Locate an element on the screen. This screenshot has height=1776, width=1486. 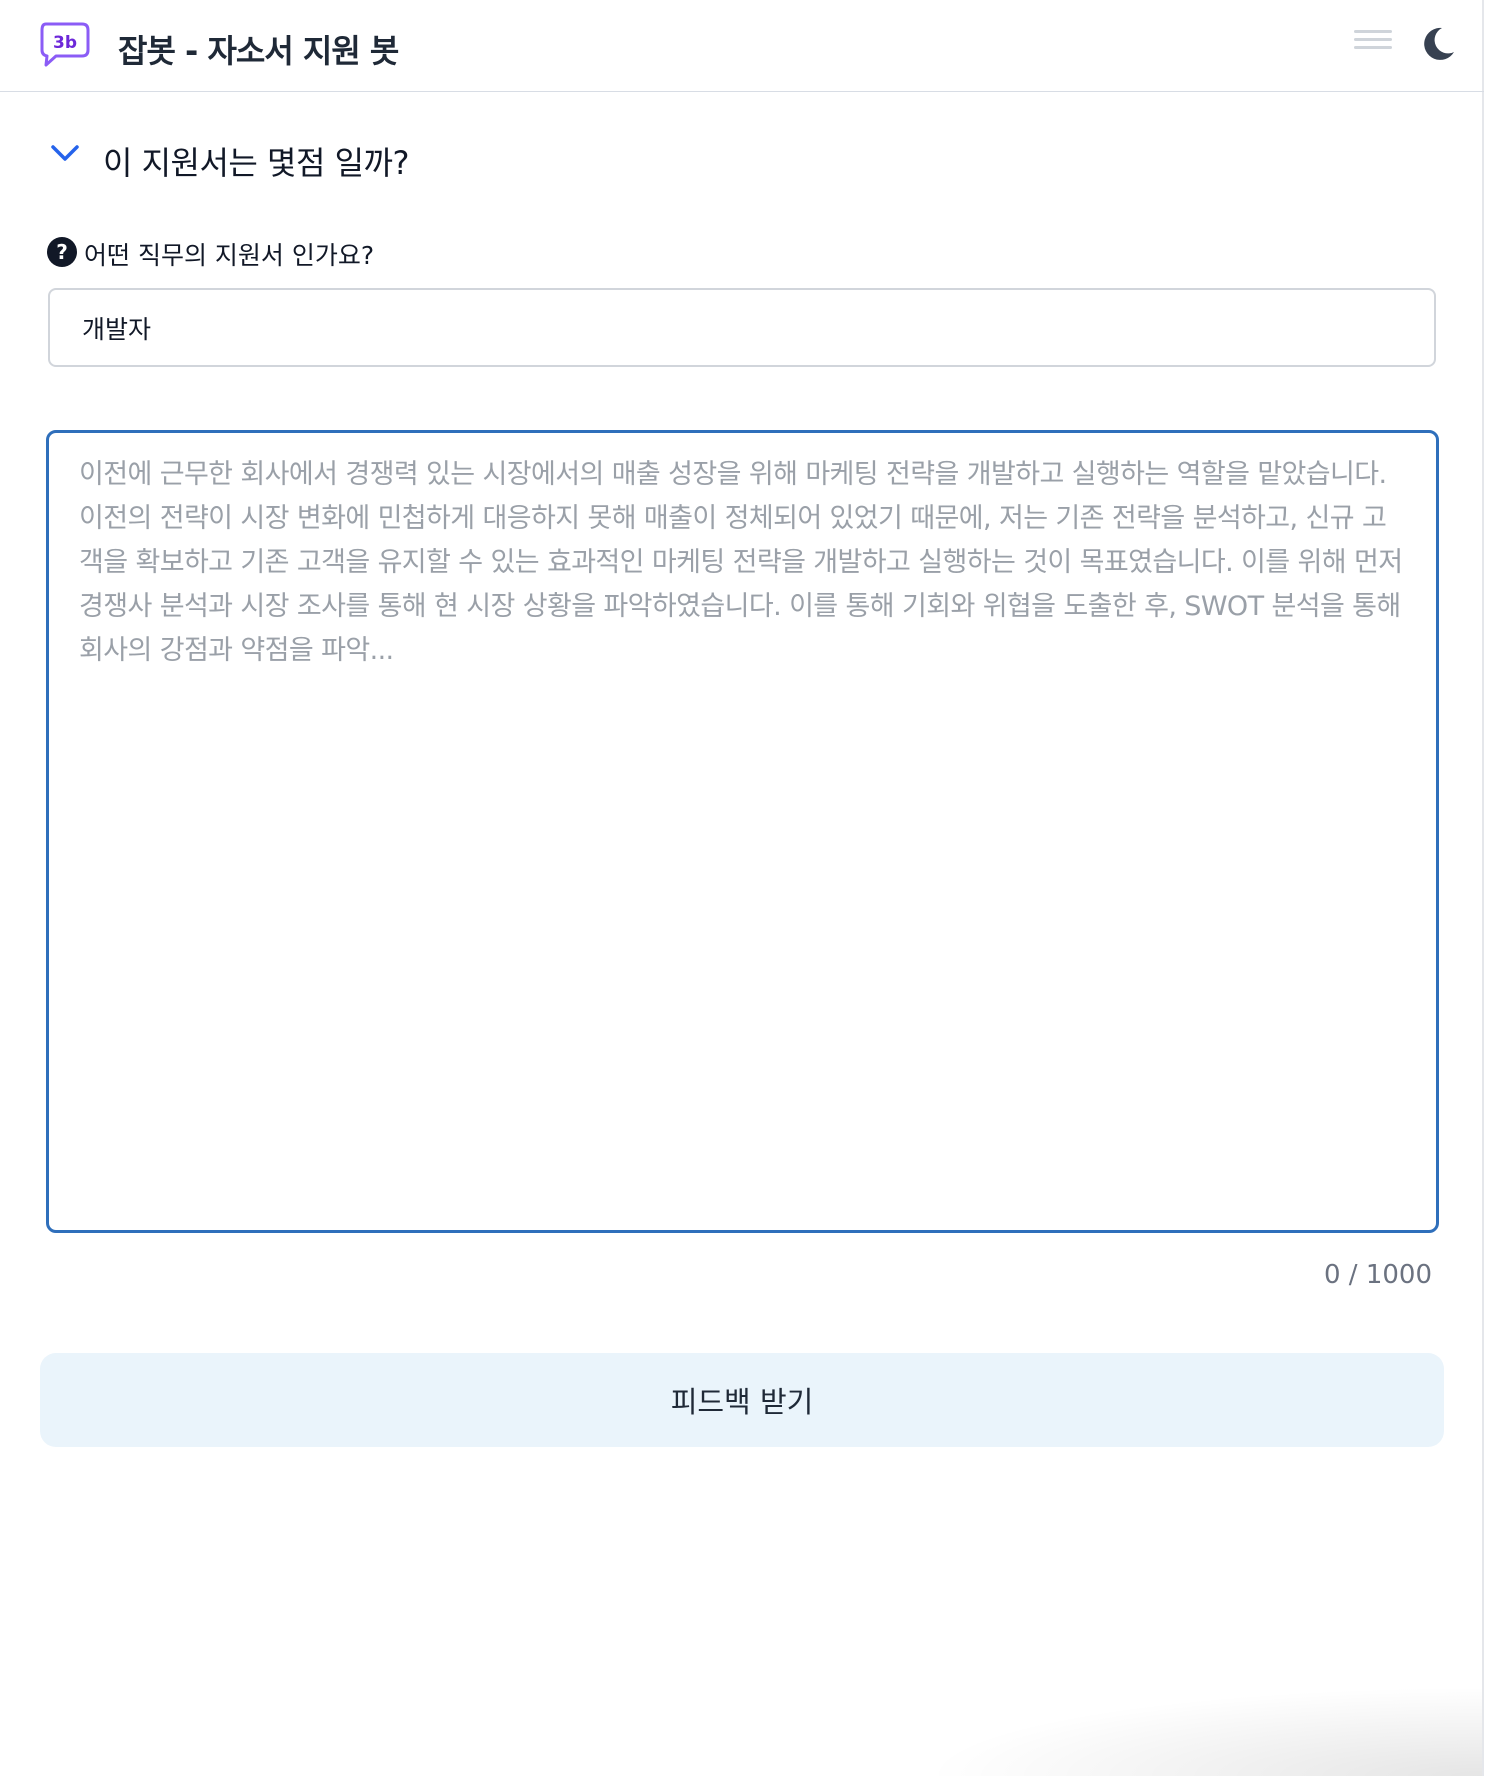
svg-text: 3b is located at coordinates (65, 43).